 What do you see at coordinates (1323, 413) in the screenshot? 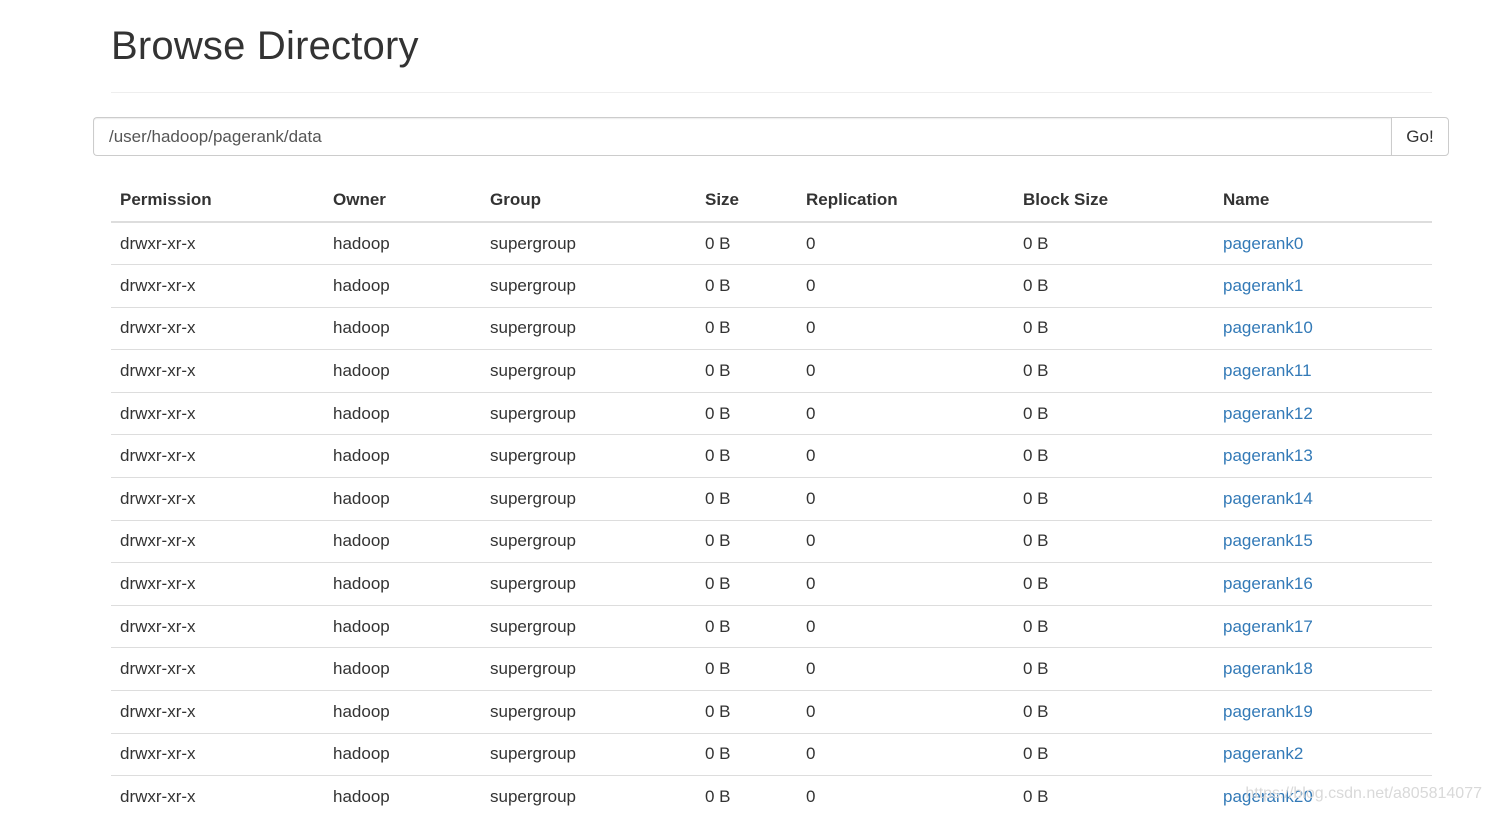
I see `cell-name: pagerank12` at bounding box center [1323, 413].